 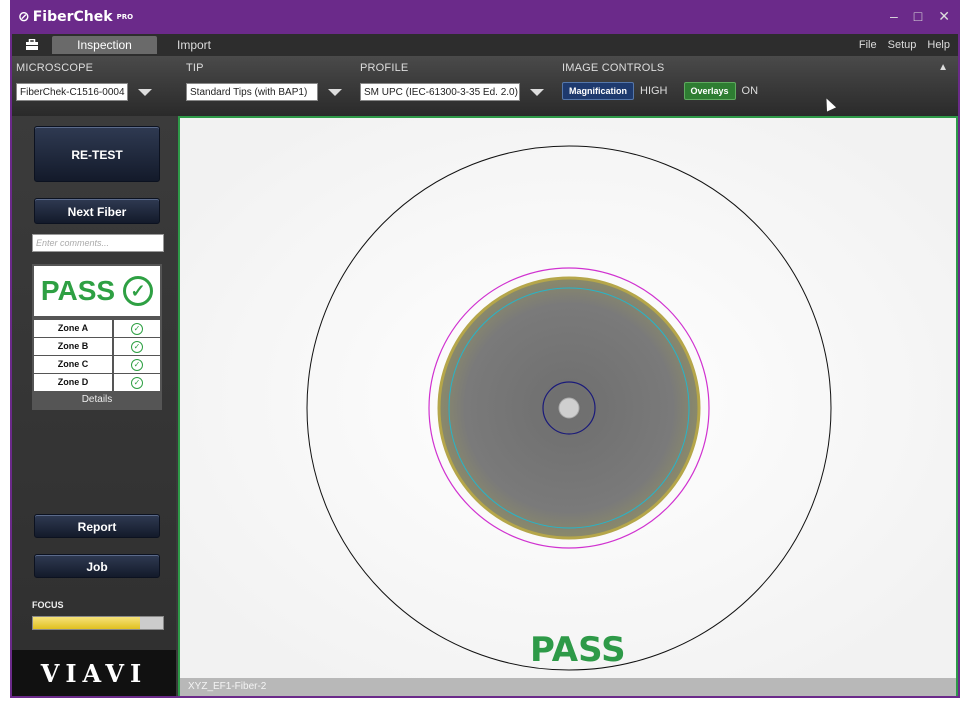 I want to click on app-title: ⊘ FiberChek PRO, so click(x=75, y=17).